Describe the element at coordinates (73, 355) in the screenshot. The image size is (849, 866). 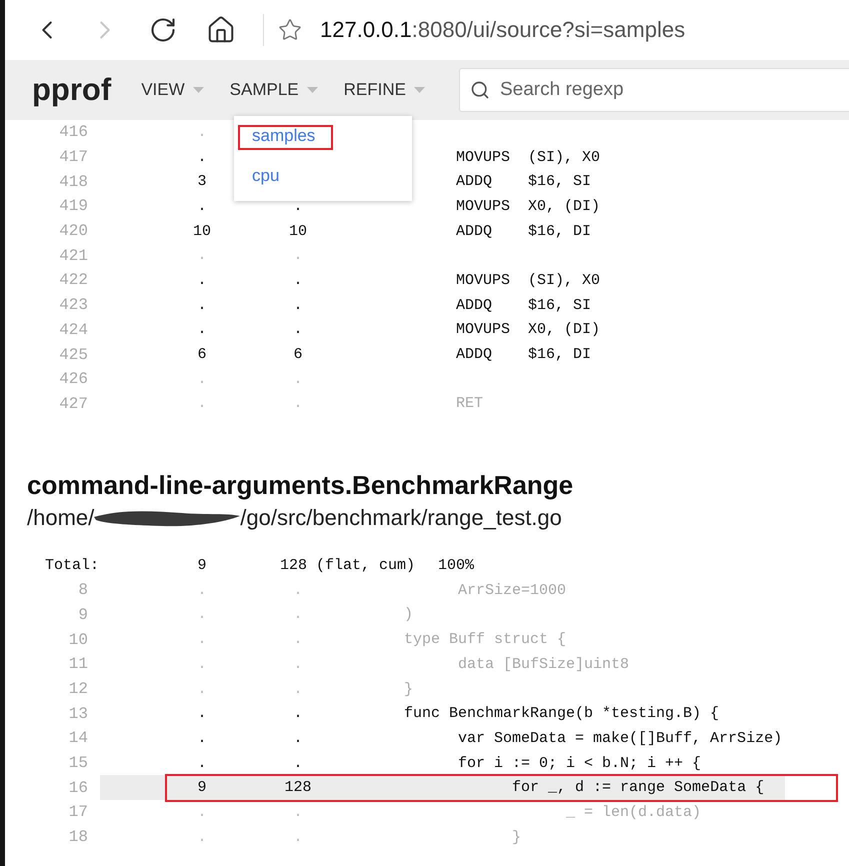
I see `line-number: 425` at that location.